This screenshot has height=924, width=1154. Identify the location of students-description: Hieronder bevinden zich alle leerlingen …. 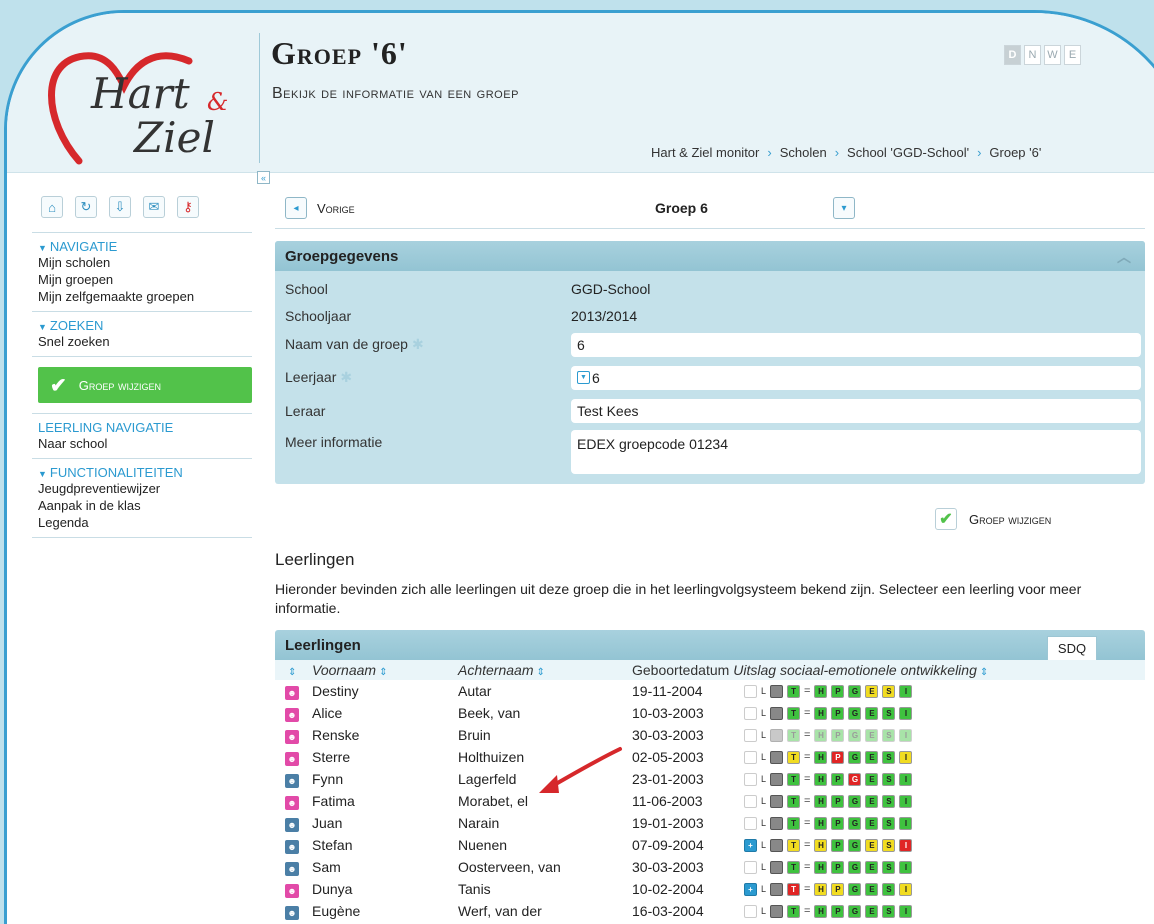
(678, 598).